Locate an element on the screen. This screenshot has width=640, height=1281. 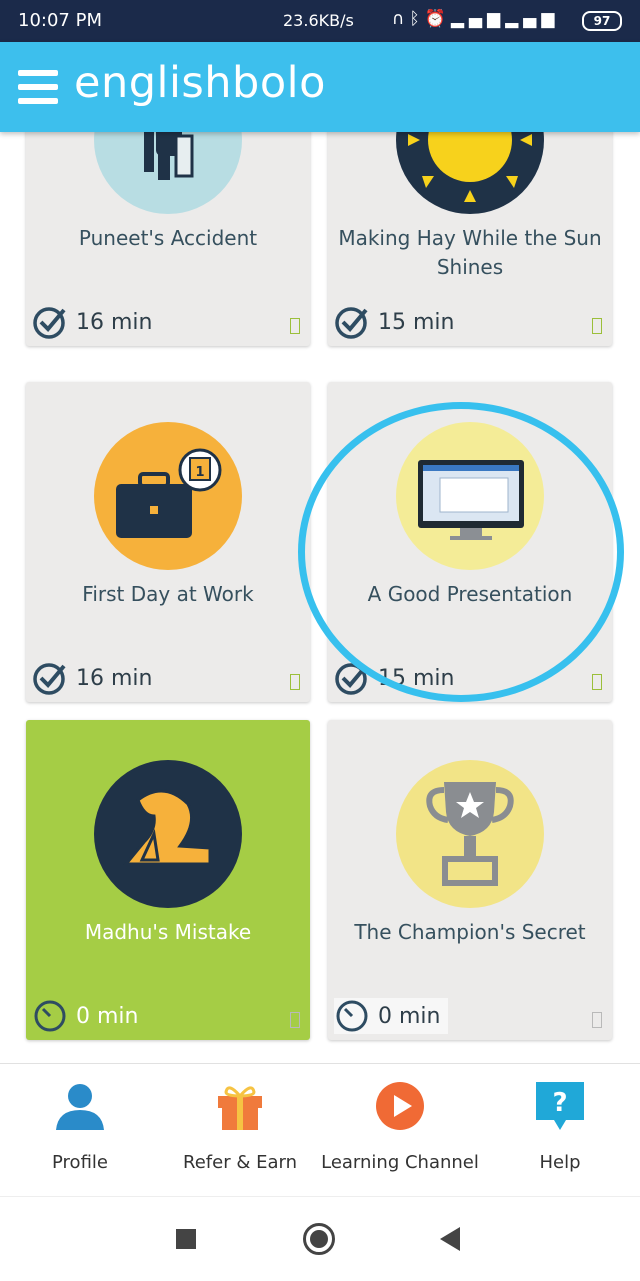
network-speed: 23.6KB/s is located at coordinates (318, 20).